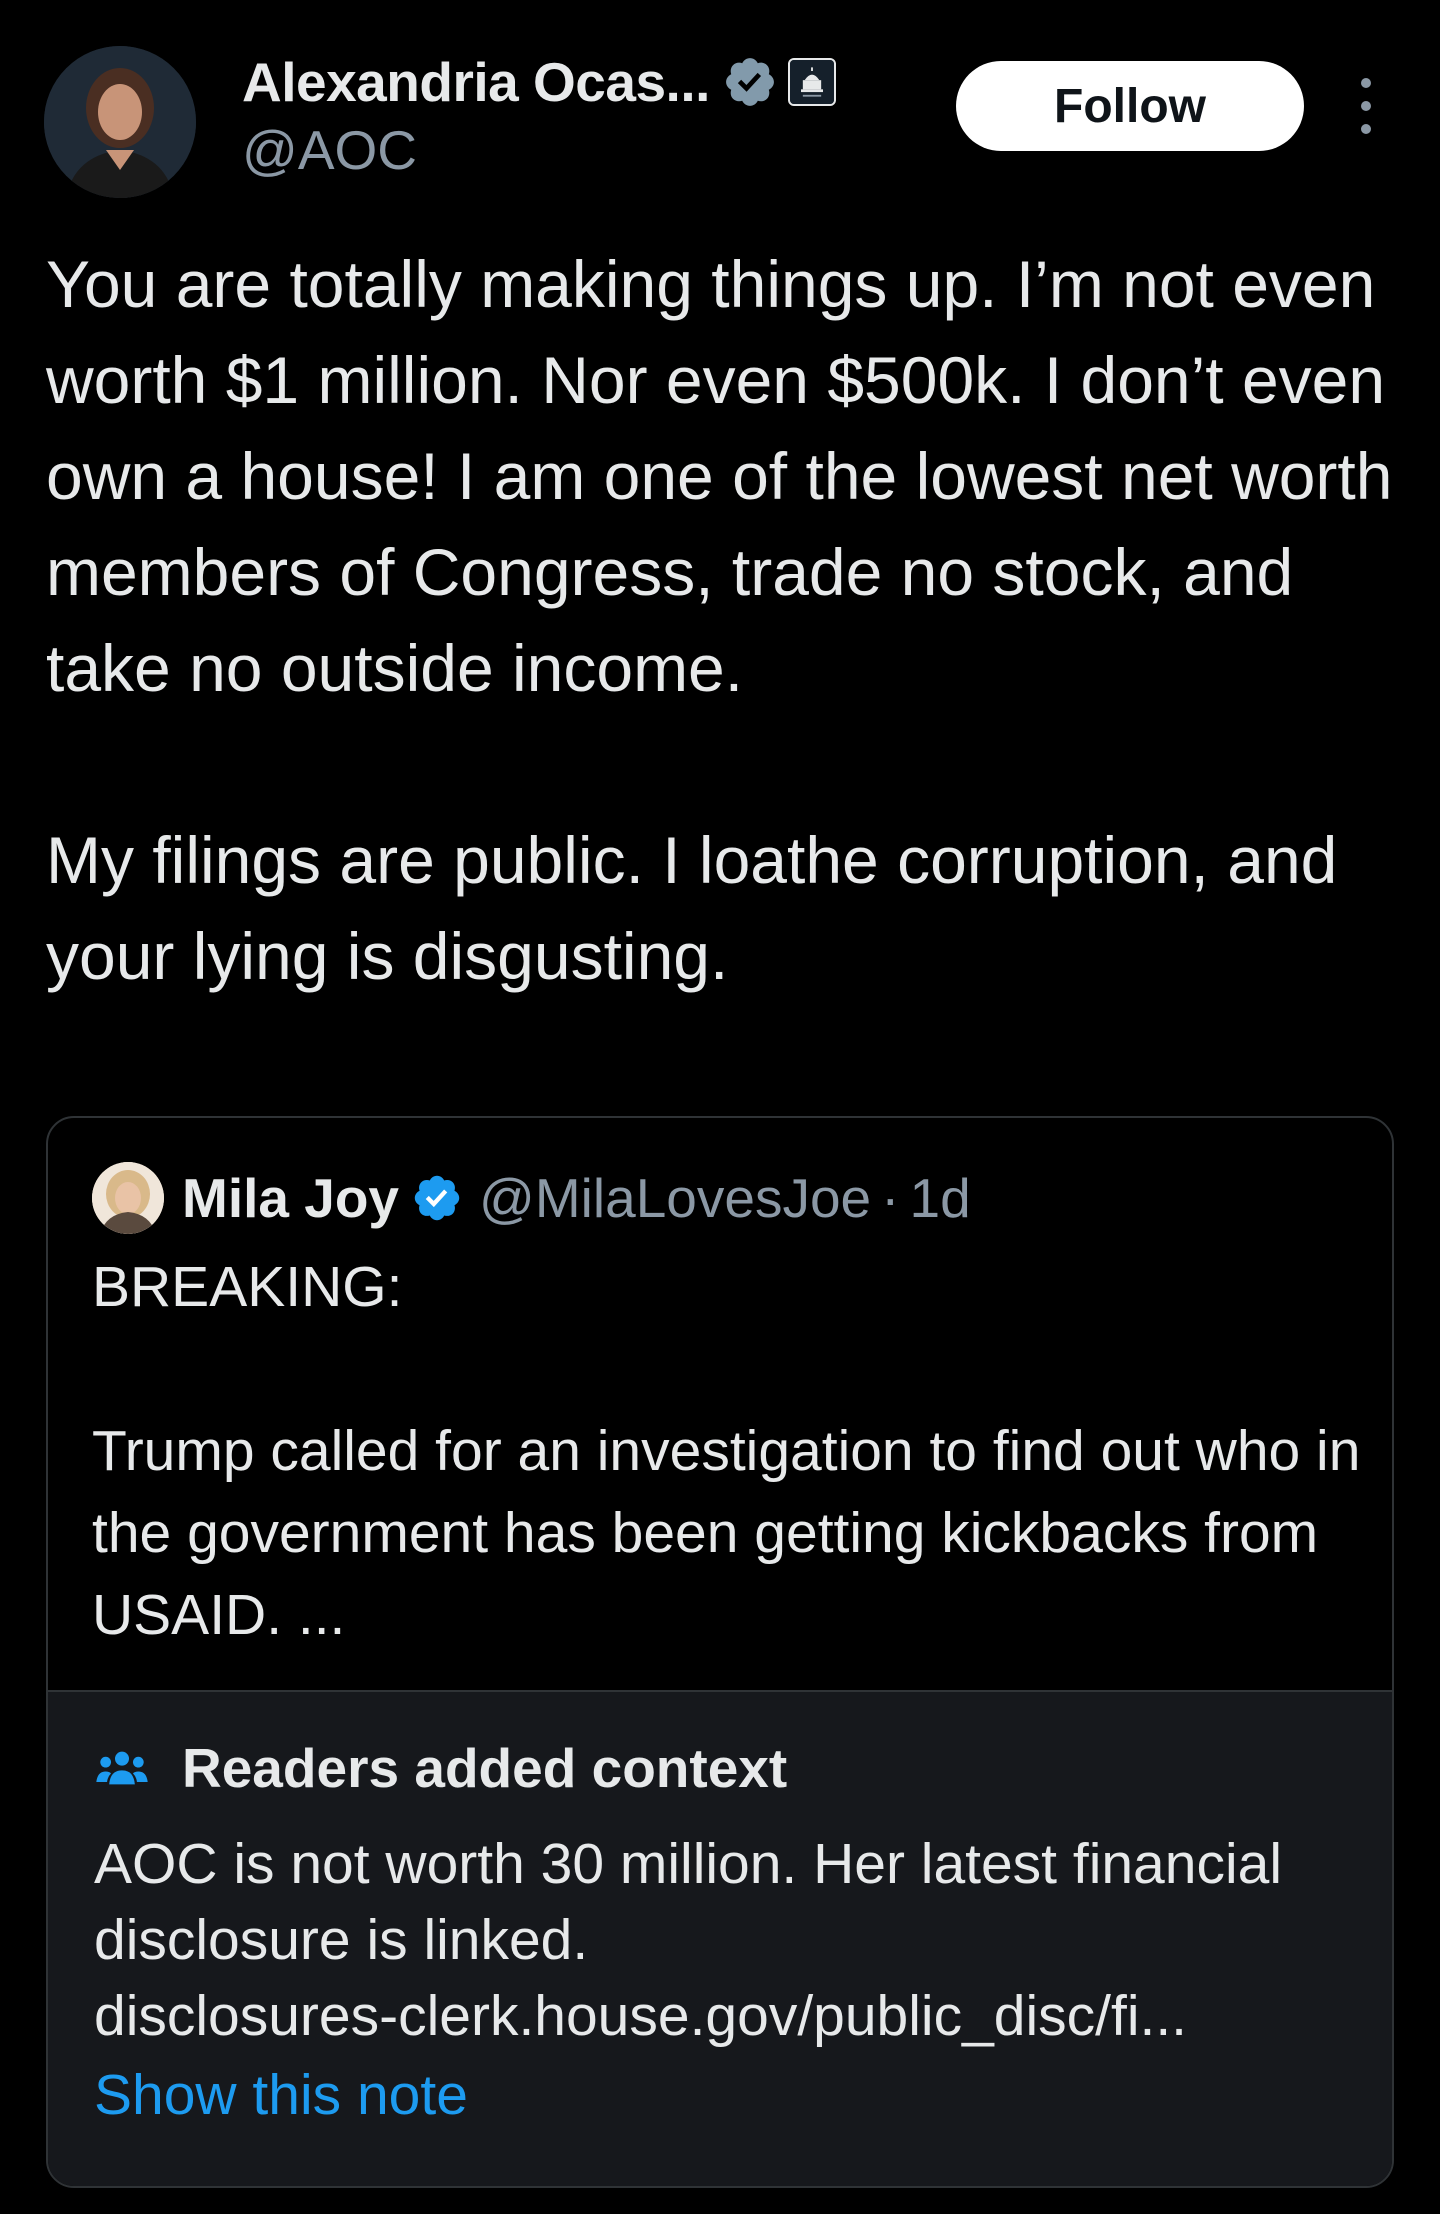 The width and height of the screenshot is (1440, 2214). What do you see at coordinates (128, 1198) in the screenshot?
I see `quoted-author-avatar` at bounding box center [128, 1198].